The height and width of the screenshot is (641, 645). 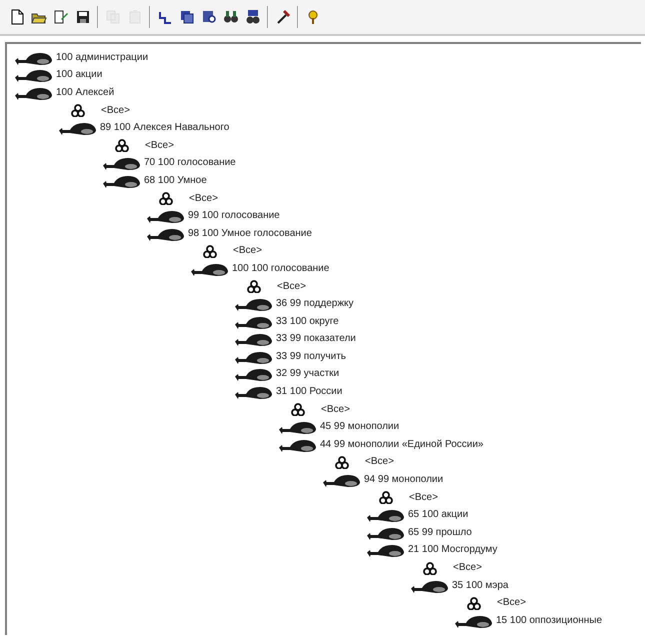 I want to click on term-label: 99 100 голосование, so click(x=234, y=216).